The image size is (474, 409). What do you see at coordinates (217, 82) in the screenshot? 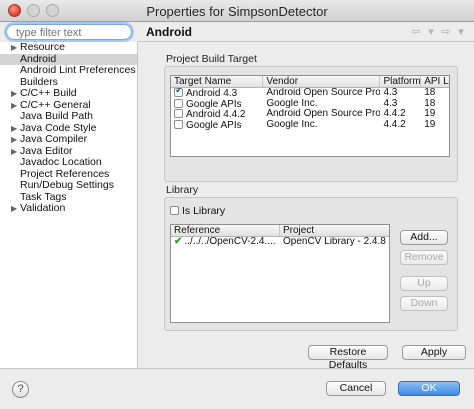
I see `column-header-target-name: Target Name` at bounding box center [217, 82].